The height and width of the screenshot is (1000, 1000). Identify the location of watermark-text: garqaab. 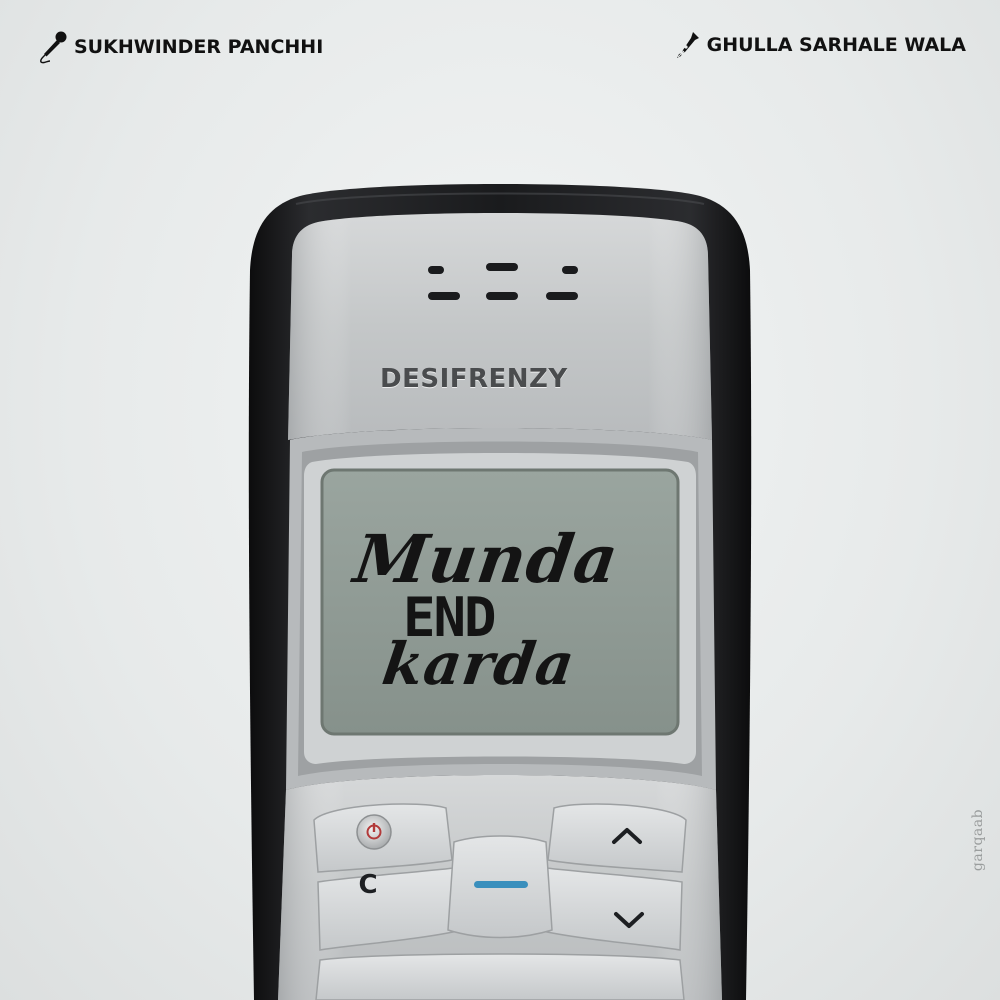
(978, 840).